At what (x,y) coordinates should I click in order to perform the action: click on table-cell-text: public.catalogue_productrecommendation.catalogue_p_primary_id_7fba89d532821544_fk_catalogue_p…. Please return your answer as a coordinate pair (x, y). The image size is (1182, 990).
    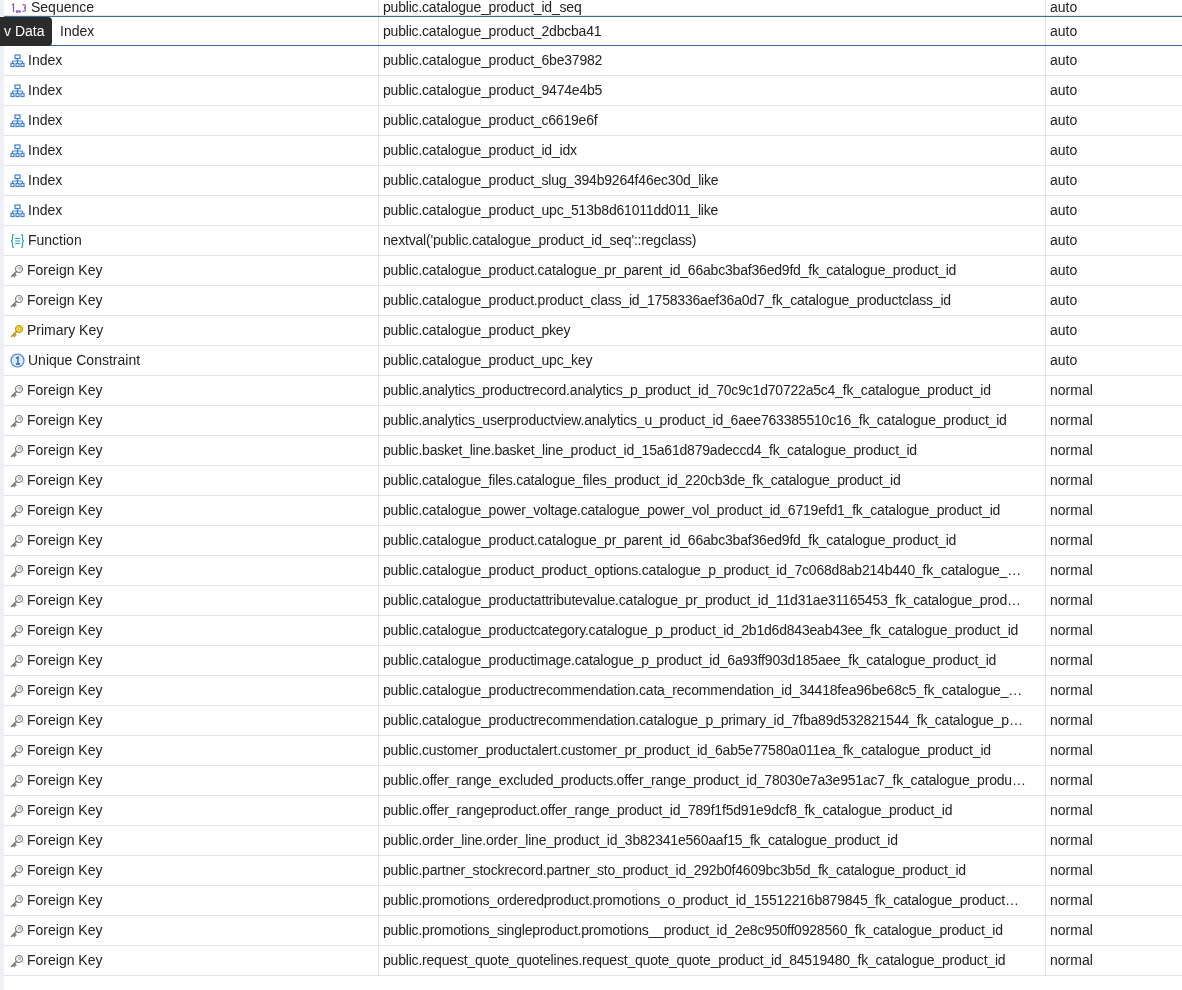
    Looking at the image, I should click on (703, 720).